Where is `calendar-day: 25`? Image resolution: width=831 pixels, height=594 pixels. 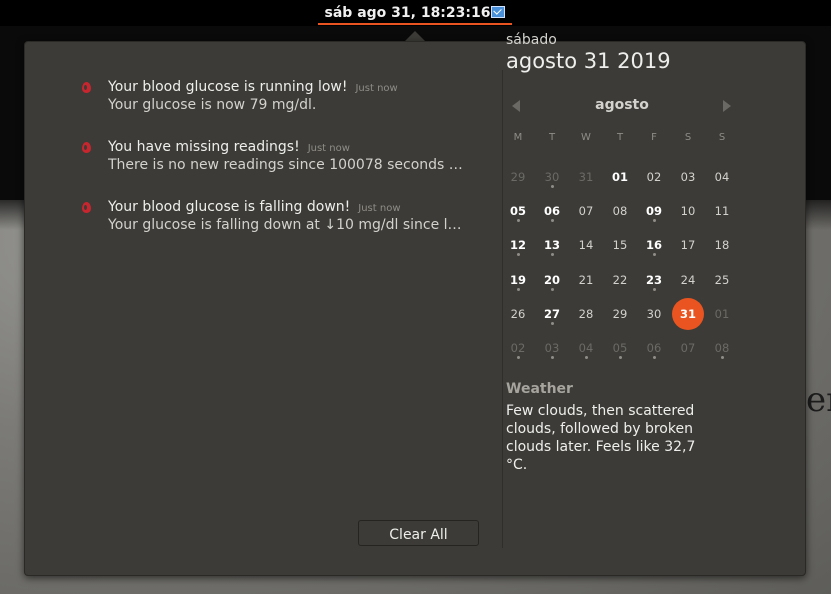 calendar-day: 25 is located at coordinates (722, 280).